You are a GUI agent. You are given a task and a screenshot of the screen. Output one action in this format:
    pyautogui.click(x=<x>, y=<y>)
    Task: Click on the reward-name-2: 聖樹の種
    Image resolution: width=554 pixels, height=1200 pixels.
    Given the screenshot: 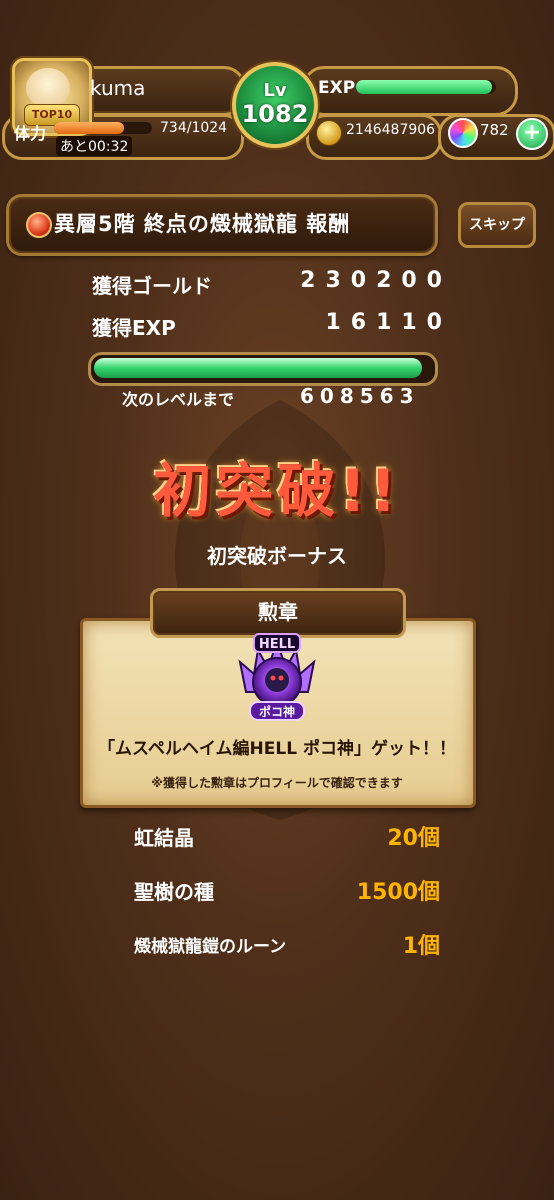 What is the action you would take?
    pyautogui.click(x=174, y=892)
    